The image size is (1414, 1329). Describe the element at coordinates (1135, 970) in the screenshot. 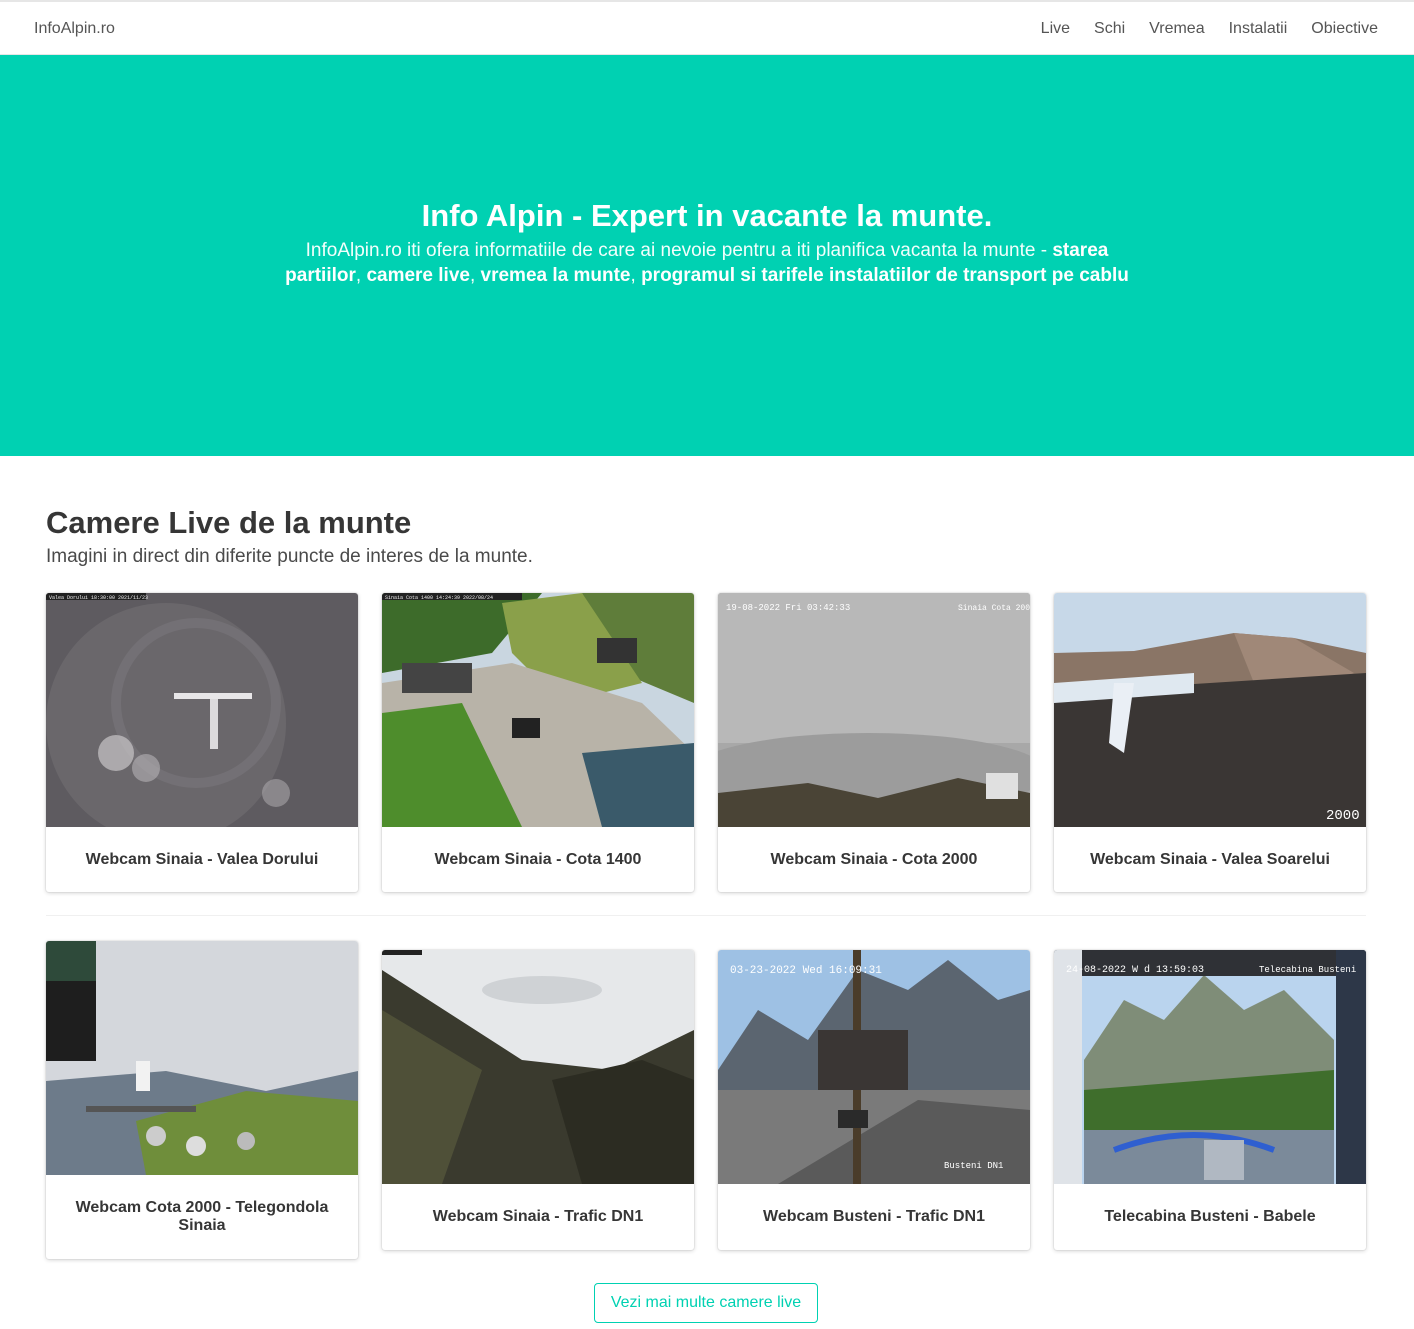

I see `svg-text: 24-08-2022 W d 13:59:03` at that location.